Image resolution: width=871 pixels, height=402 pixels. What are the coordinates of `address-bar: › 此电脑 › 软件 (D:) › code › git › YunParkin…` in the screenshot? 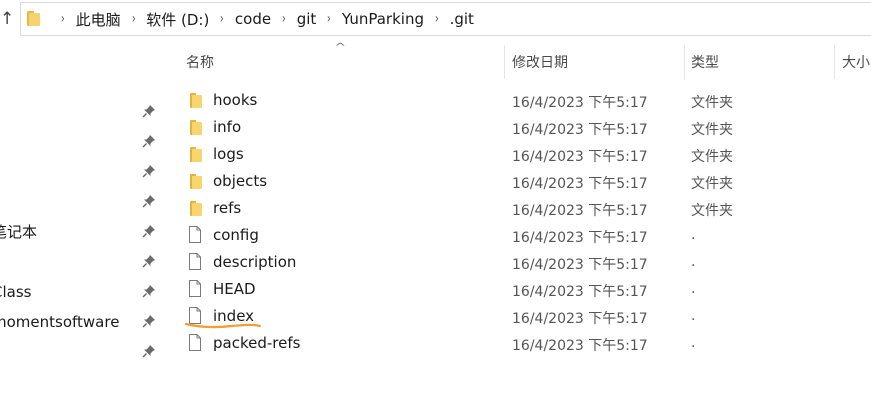 It's located at (445, 19).